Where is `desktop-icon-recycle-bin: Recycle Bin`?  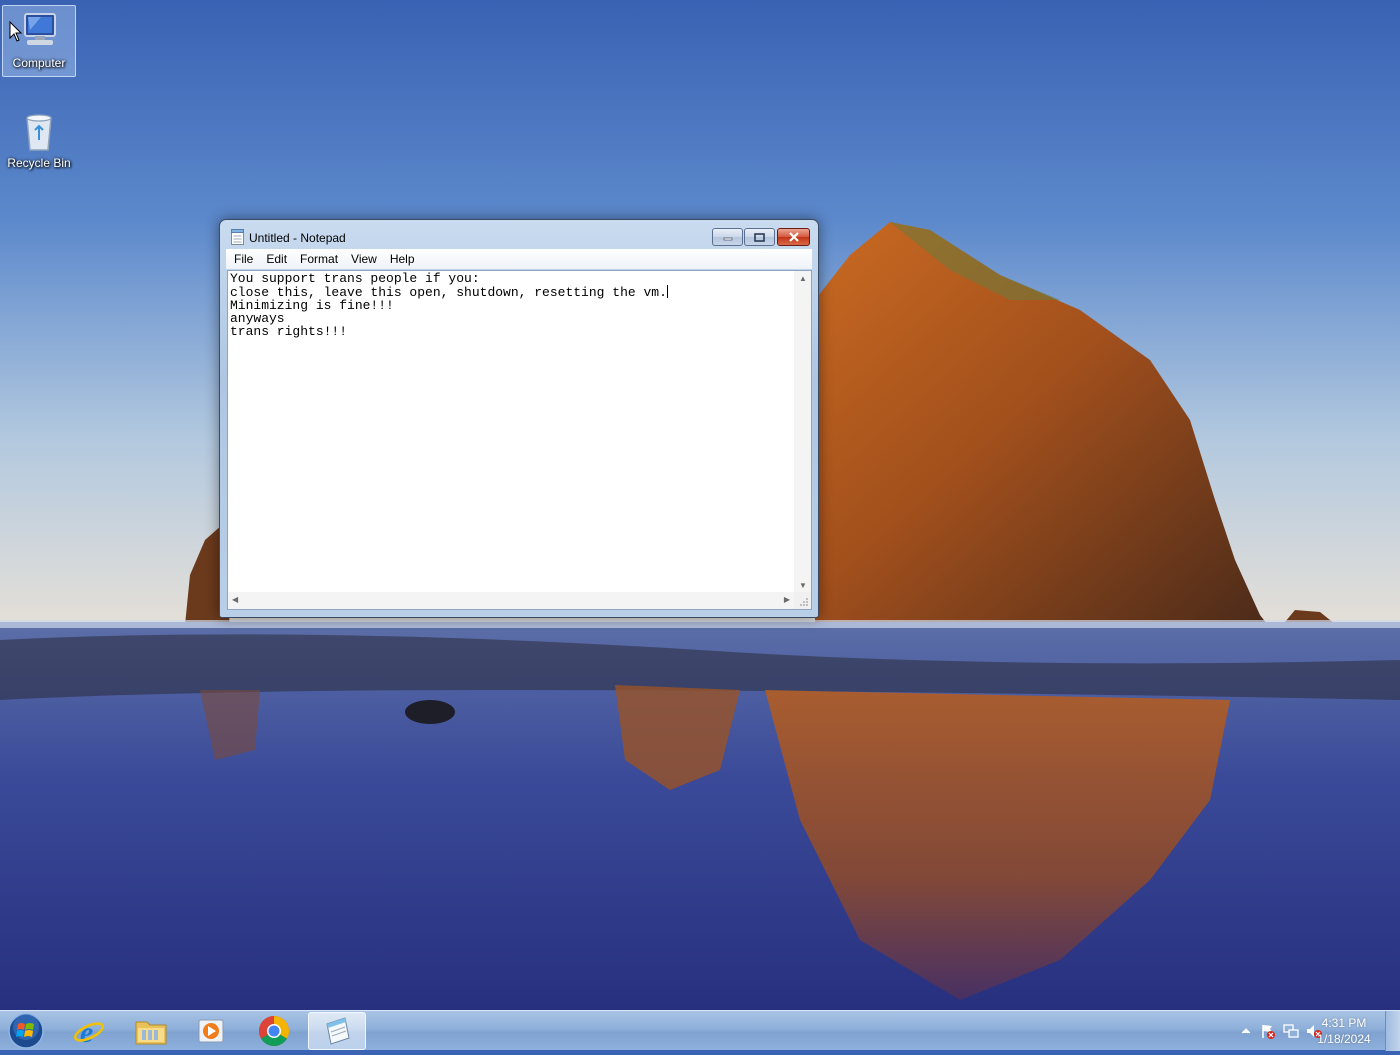
desktop-icon-recycle-bin: Recycle Bin is located at coordinates (39, 141).